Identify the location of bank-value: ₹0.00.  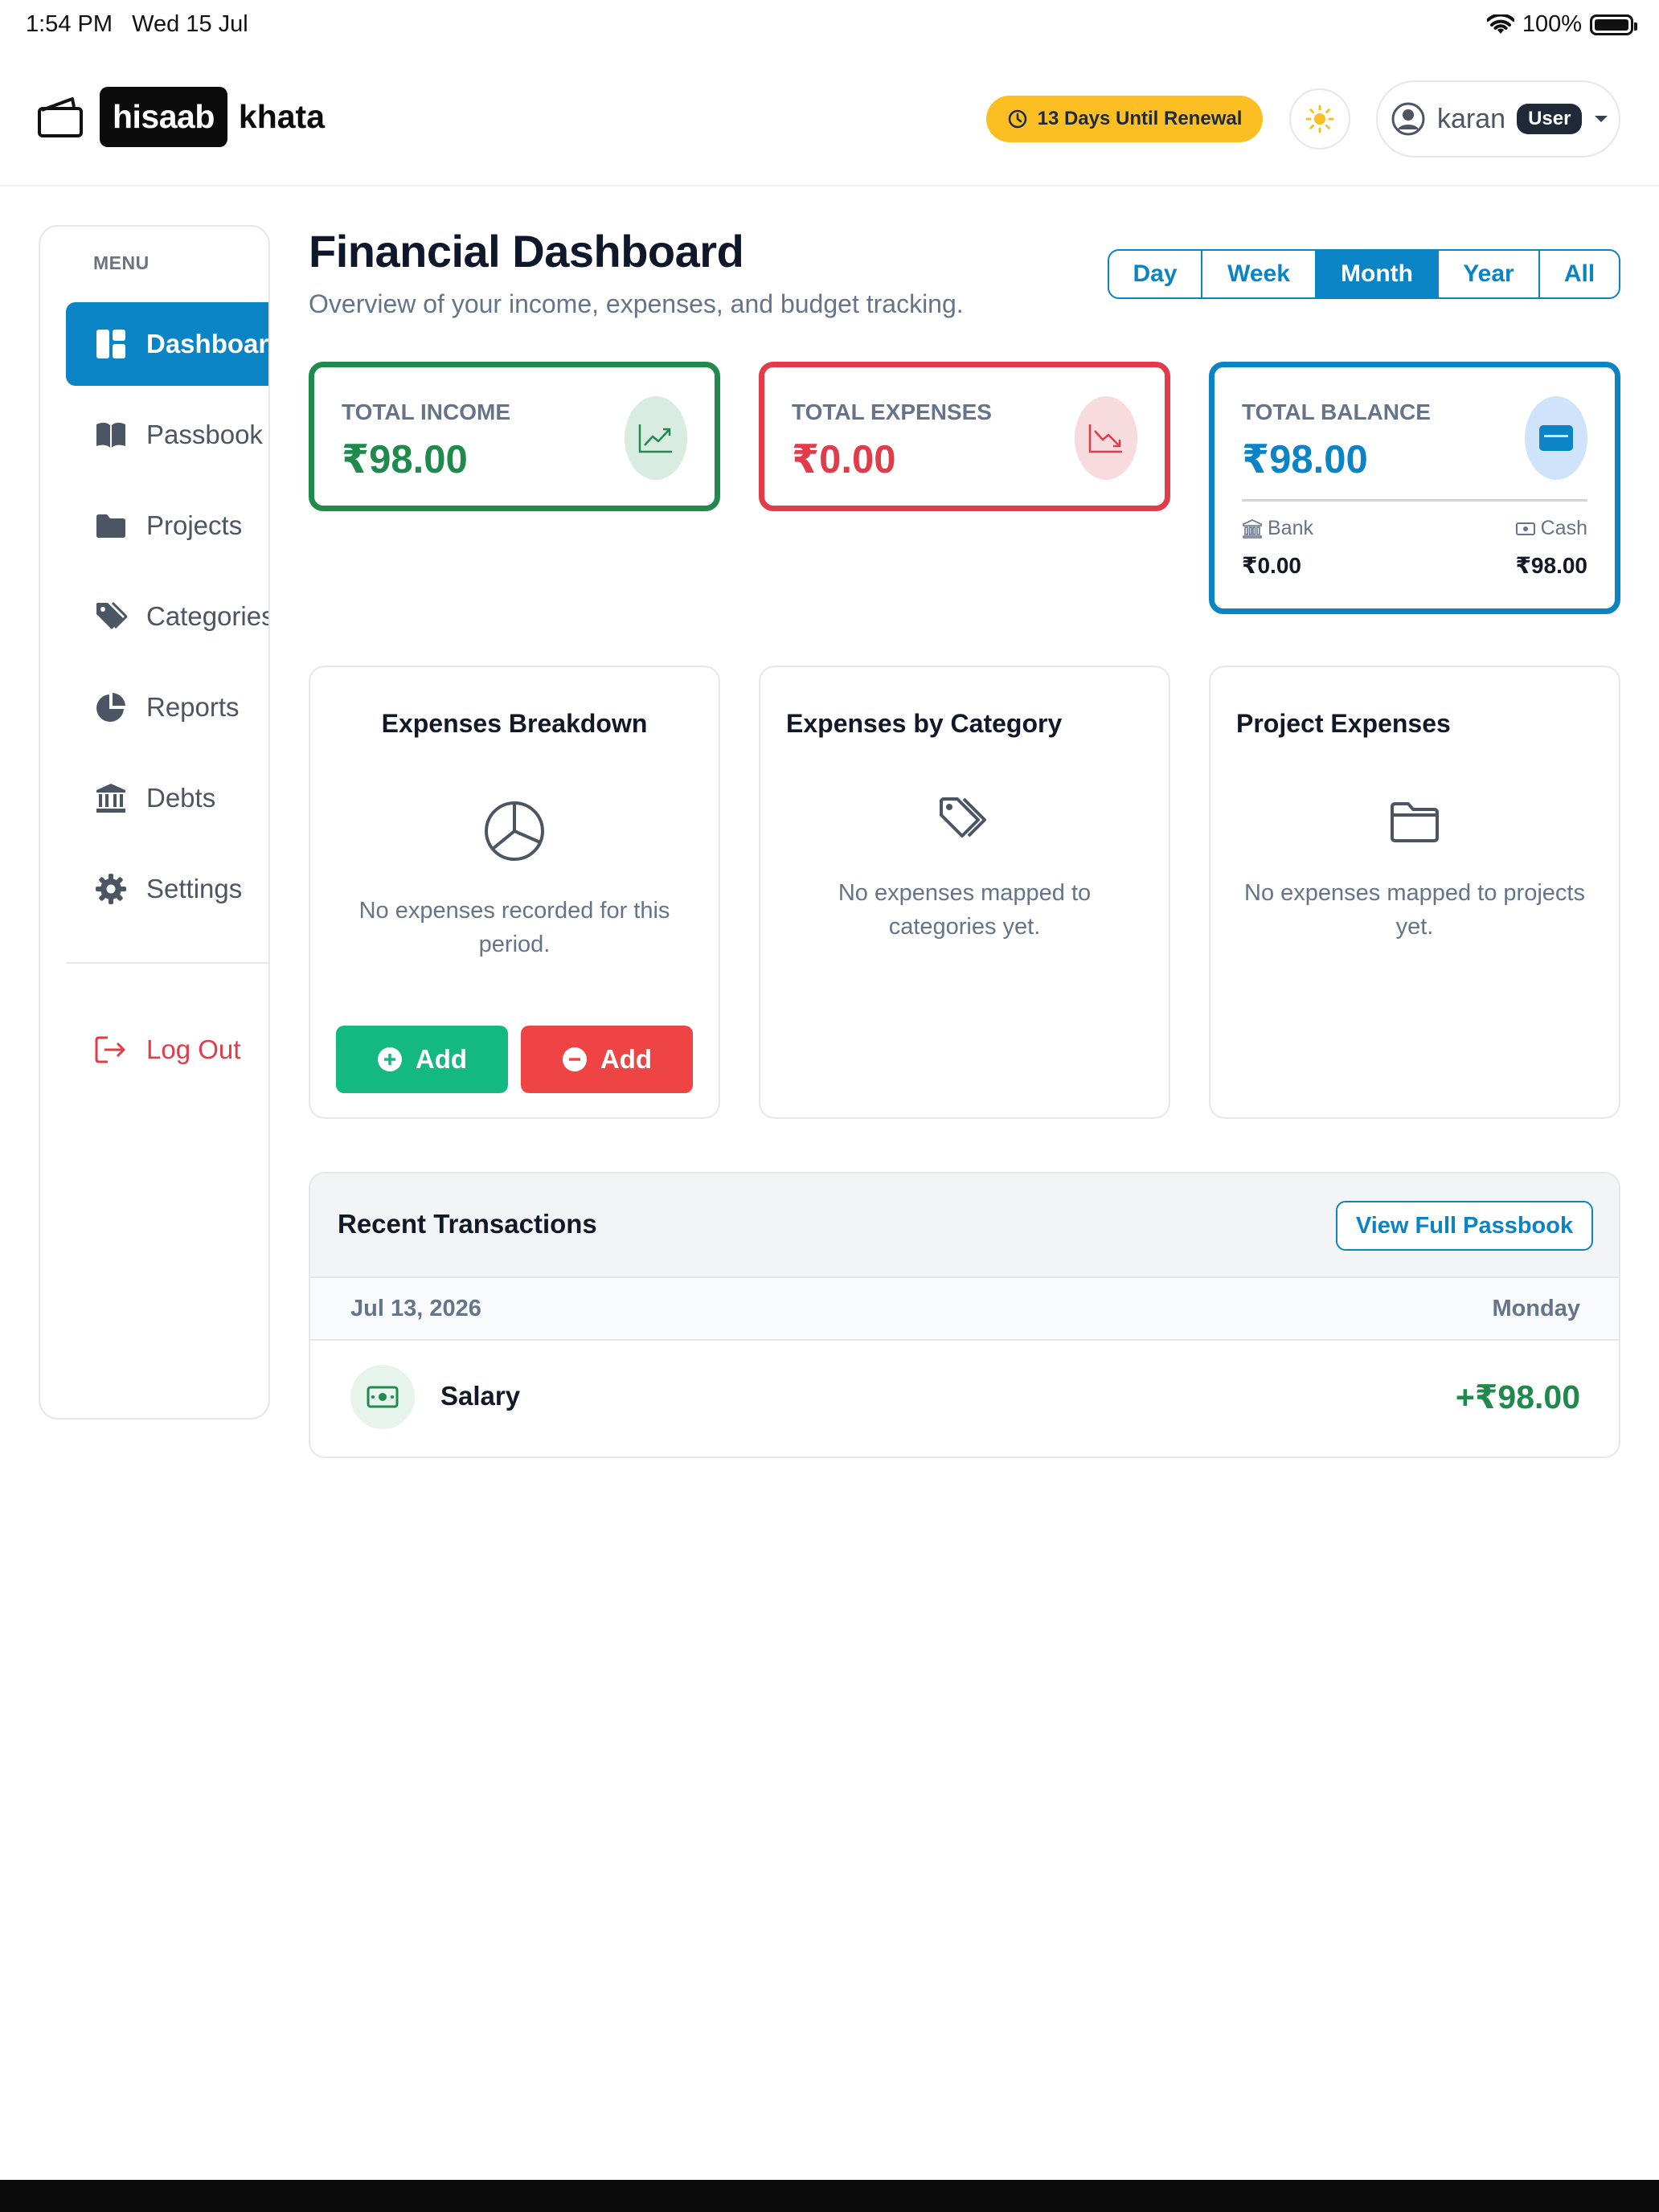
(1271, 565).